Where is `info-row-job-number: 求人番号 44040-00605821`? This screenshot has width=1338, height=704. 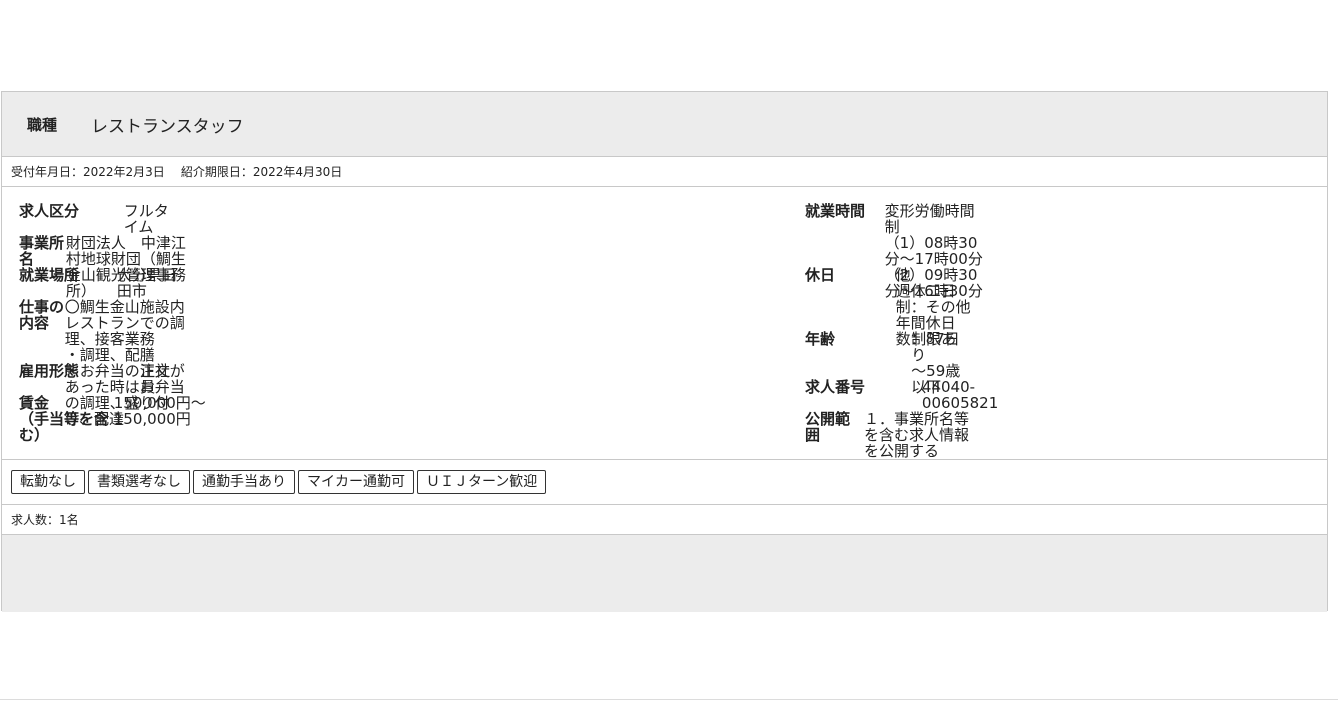
info-row-job-number: 求人番号 44040-00605821 is located at coordinates (915, 395).